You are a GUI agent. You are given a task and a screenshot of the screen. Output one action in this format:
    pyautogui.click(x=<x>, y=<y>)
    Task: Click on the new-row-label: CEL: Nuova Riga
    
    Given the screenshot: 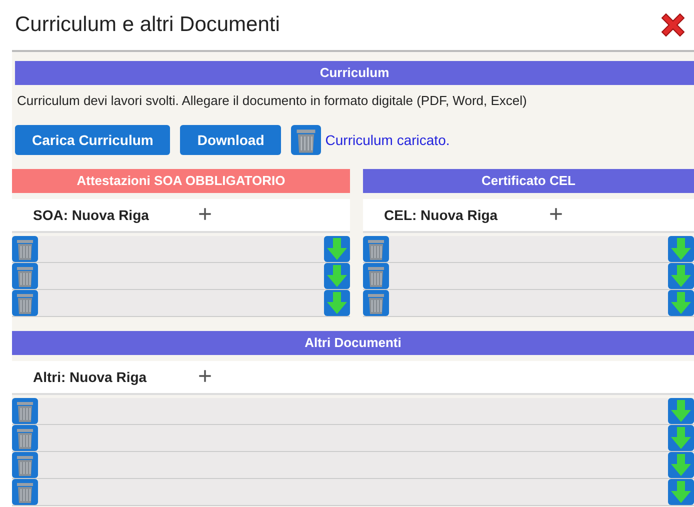 What is the action you would take?
    pyautogui.click(x=441, y=215)
    